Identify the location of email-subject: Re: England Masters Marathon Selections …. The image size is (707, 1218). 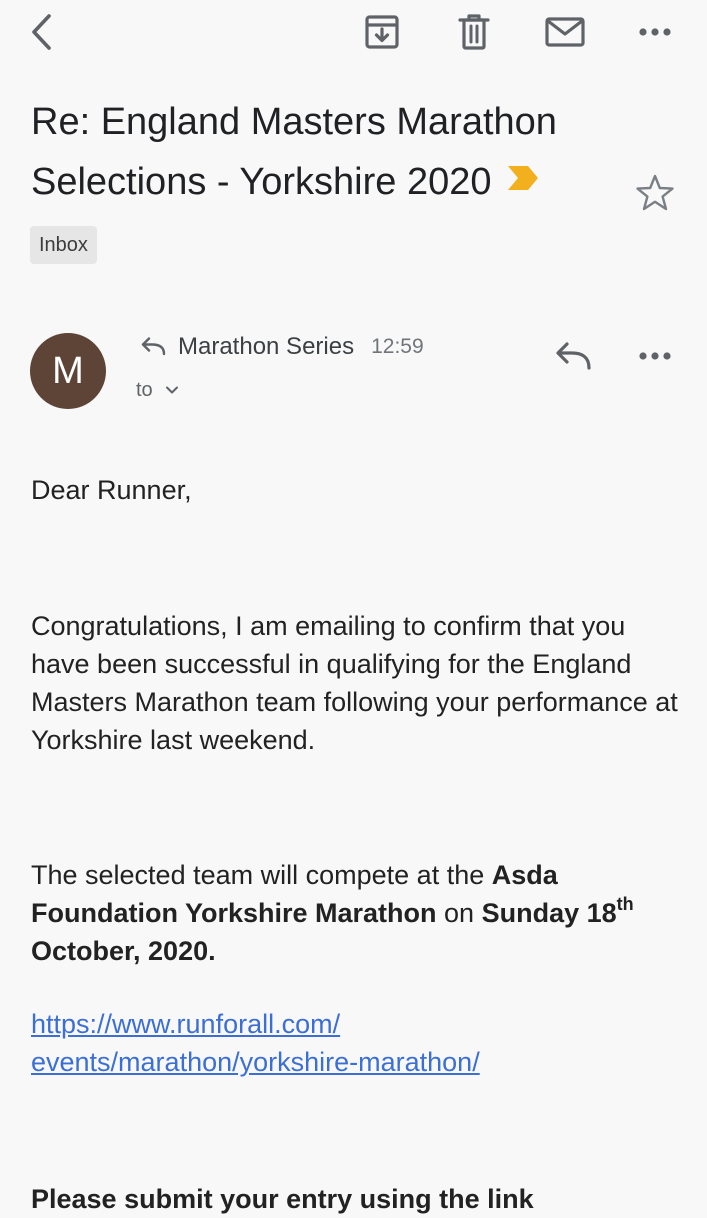
(336, 153).